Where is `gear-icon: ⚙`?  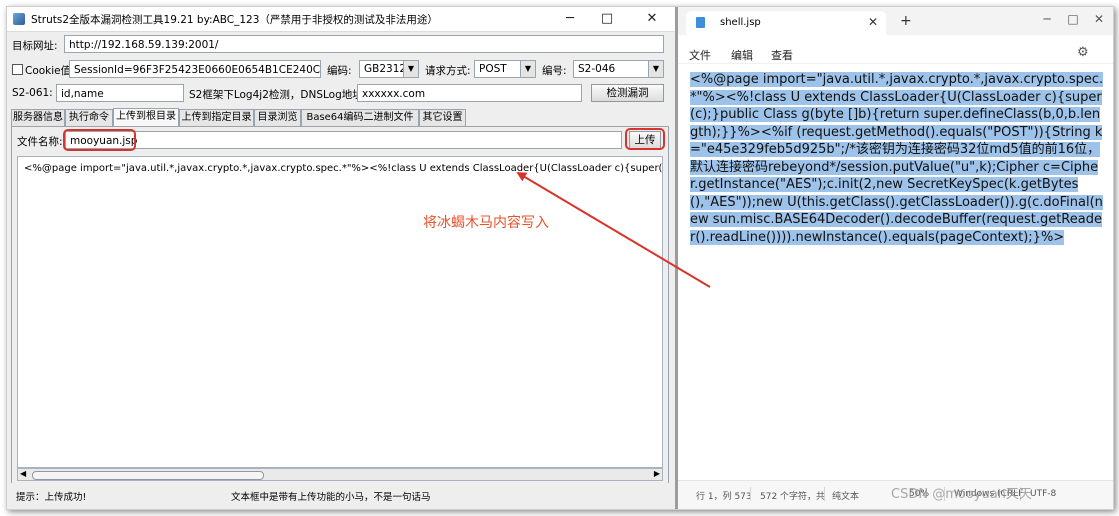
gear-icon: ⚙ is located at coordinates (1083, 52).